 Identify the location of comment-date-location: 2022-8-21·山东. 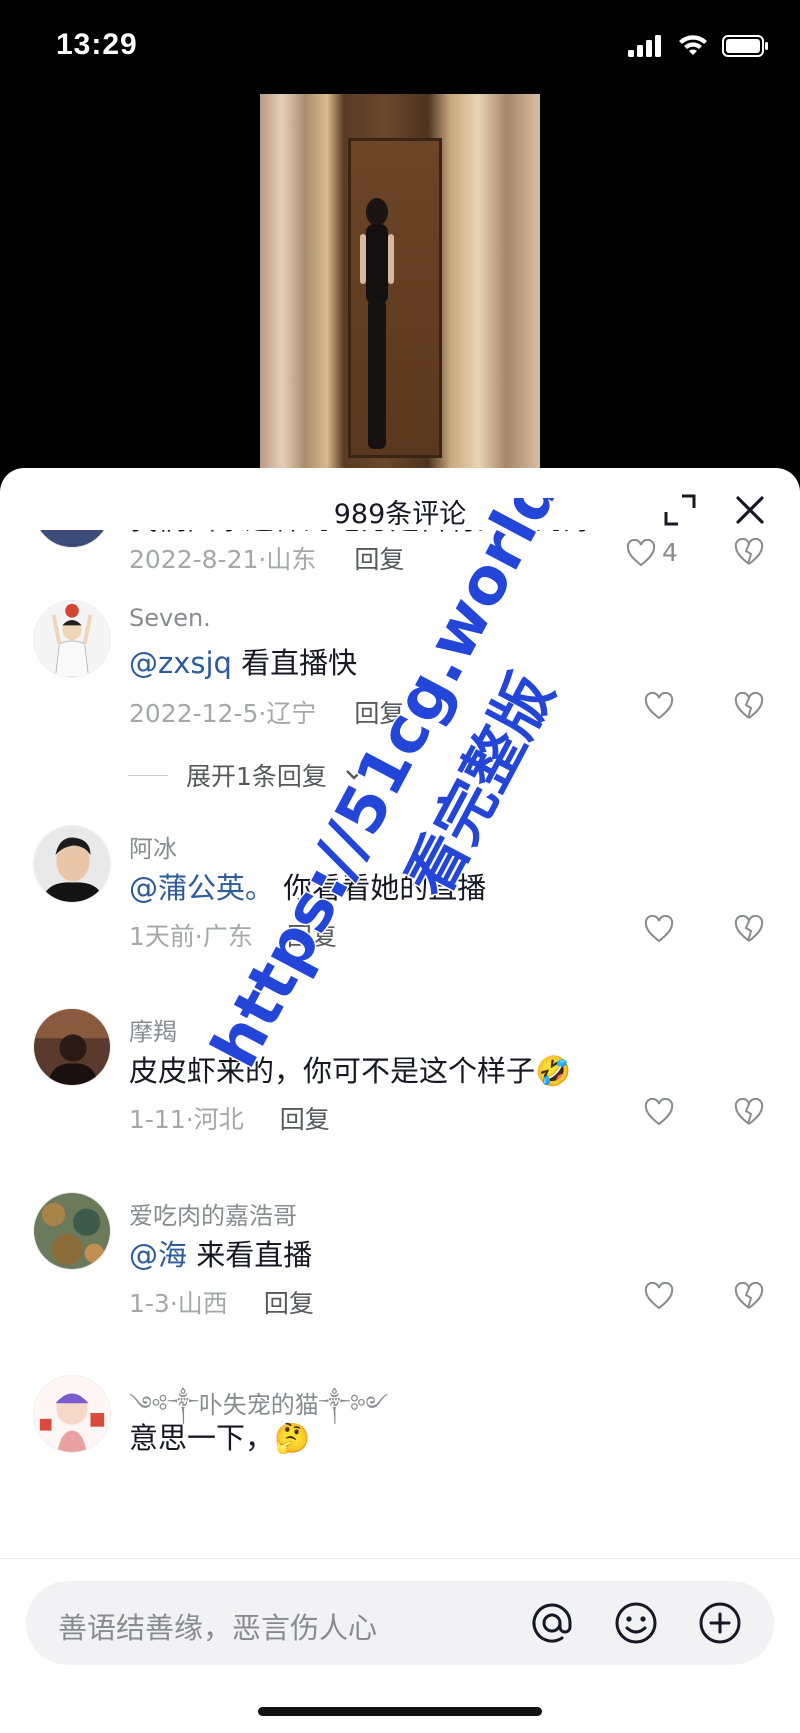
(223, 559).